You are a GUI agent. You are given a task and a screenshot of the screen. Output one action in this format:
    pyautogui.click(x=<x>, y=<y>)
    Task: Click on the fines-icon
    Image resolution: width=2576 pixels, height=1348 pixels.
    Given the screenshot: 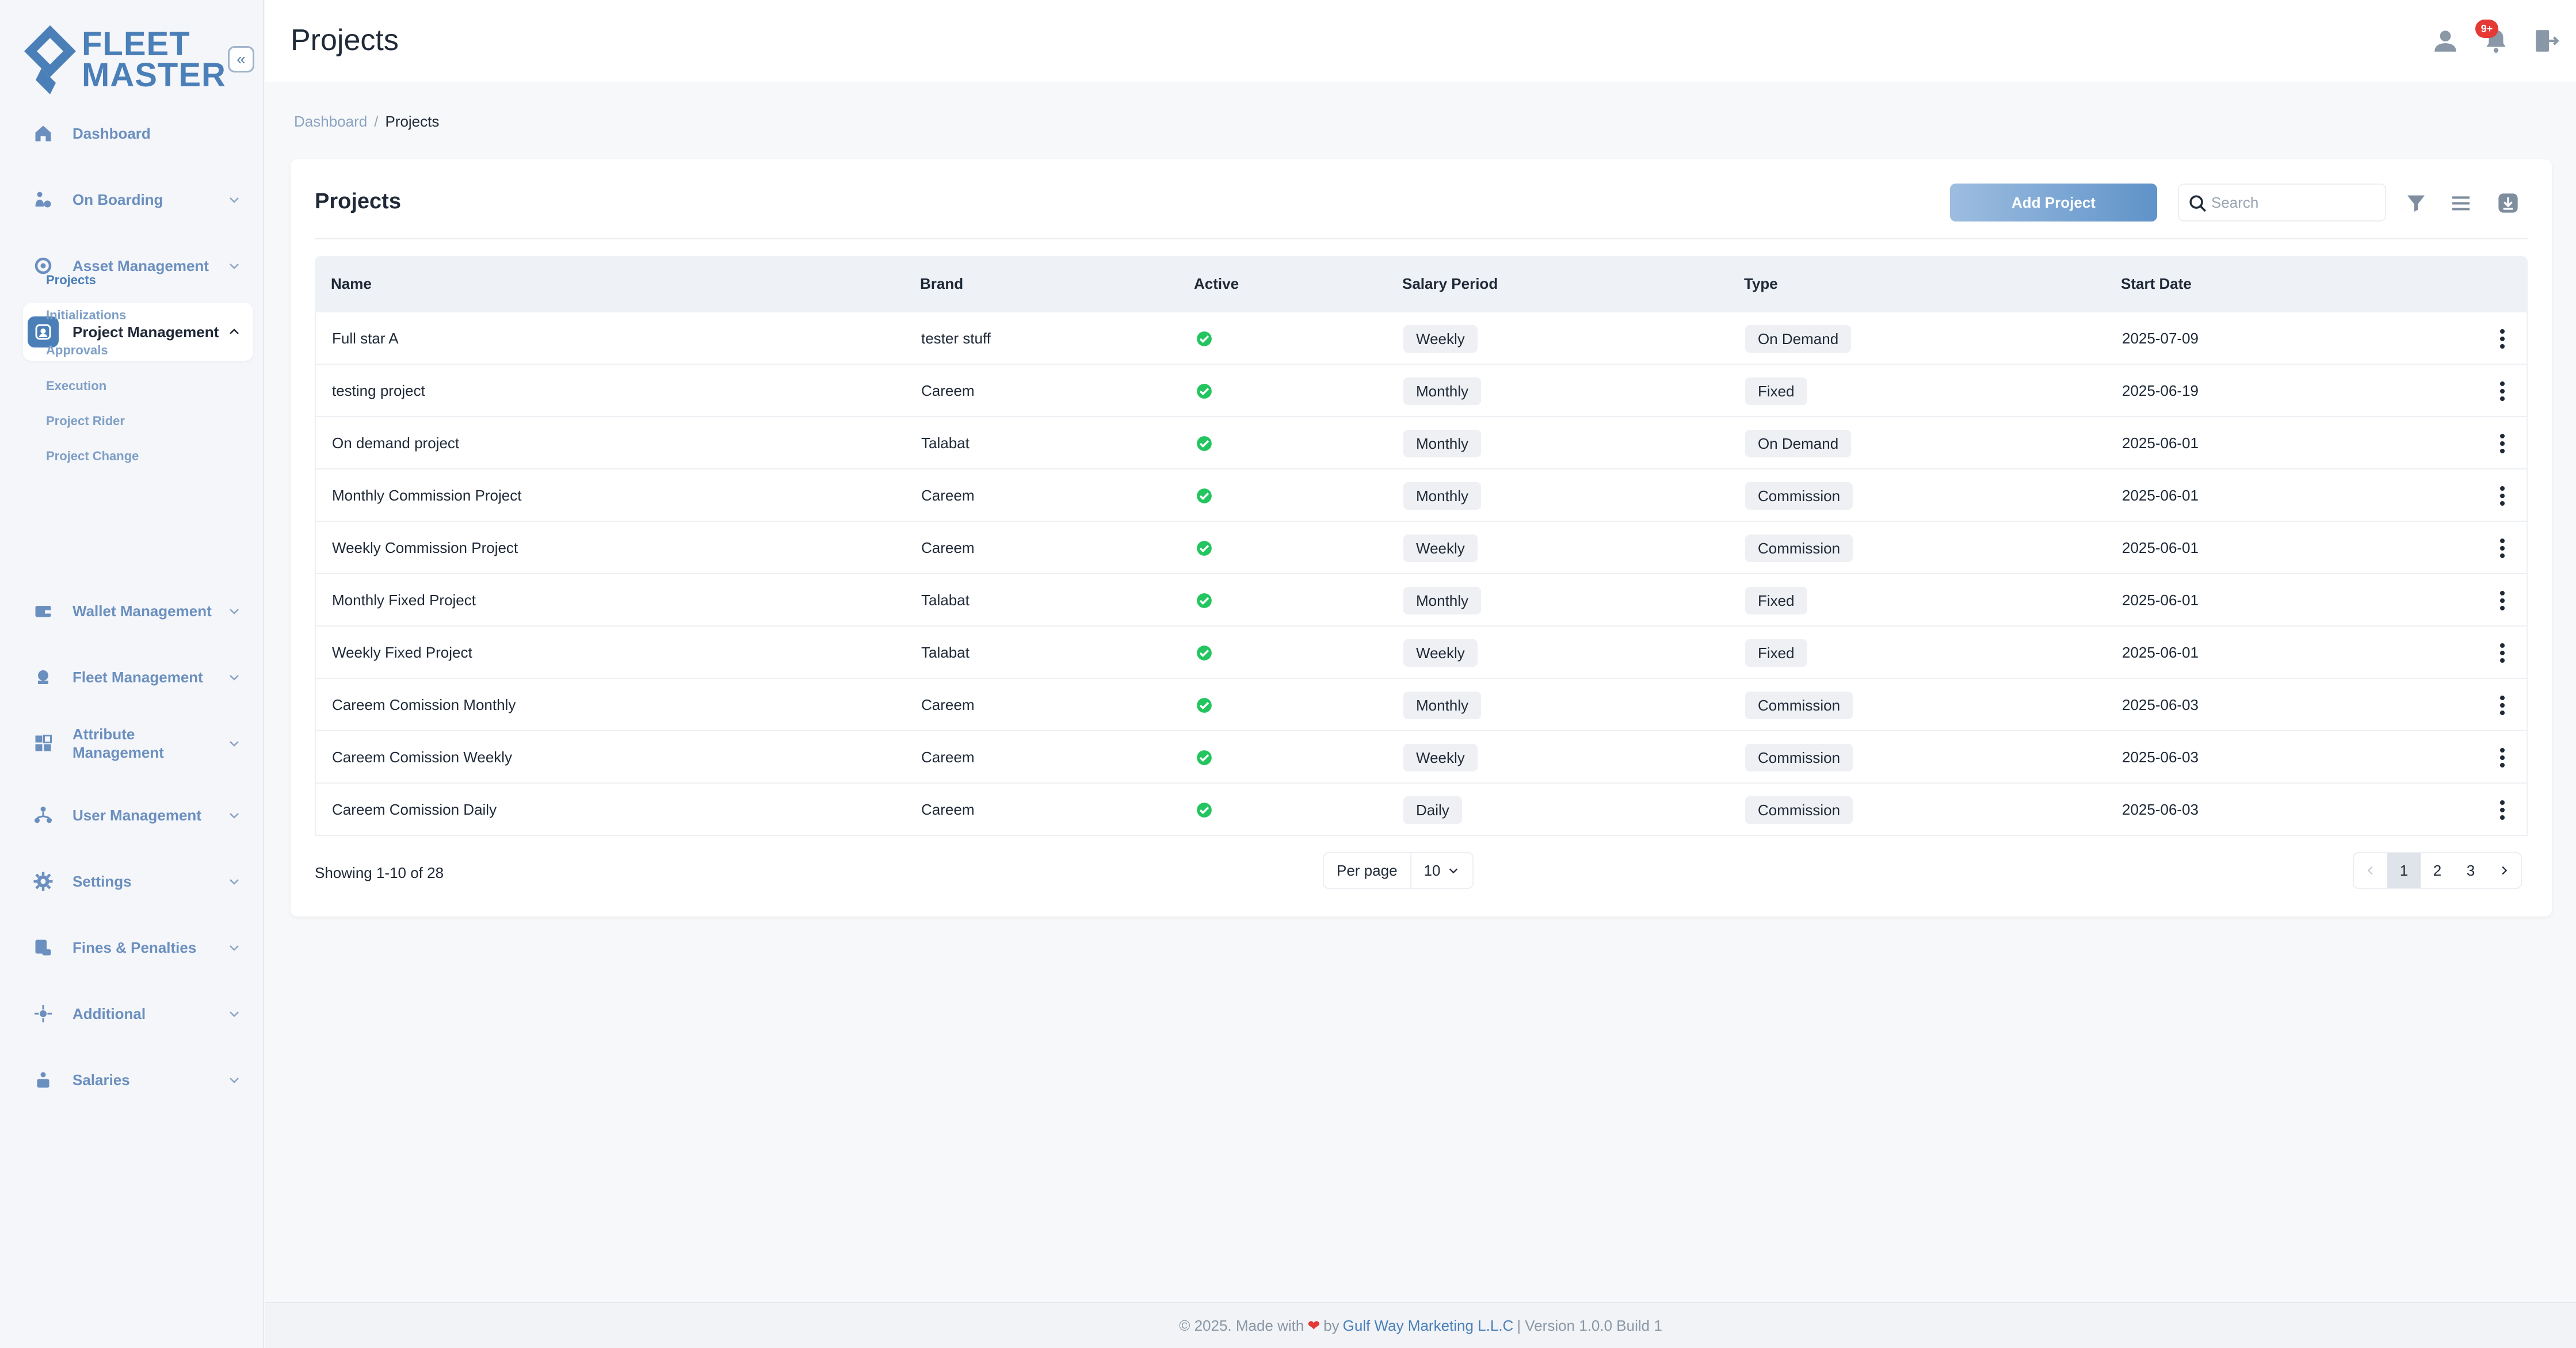 What is the action you would take?
    pyautogui.click(x=43, y=947)
    